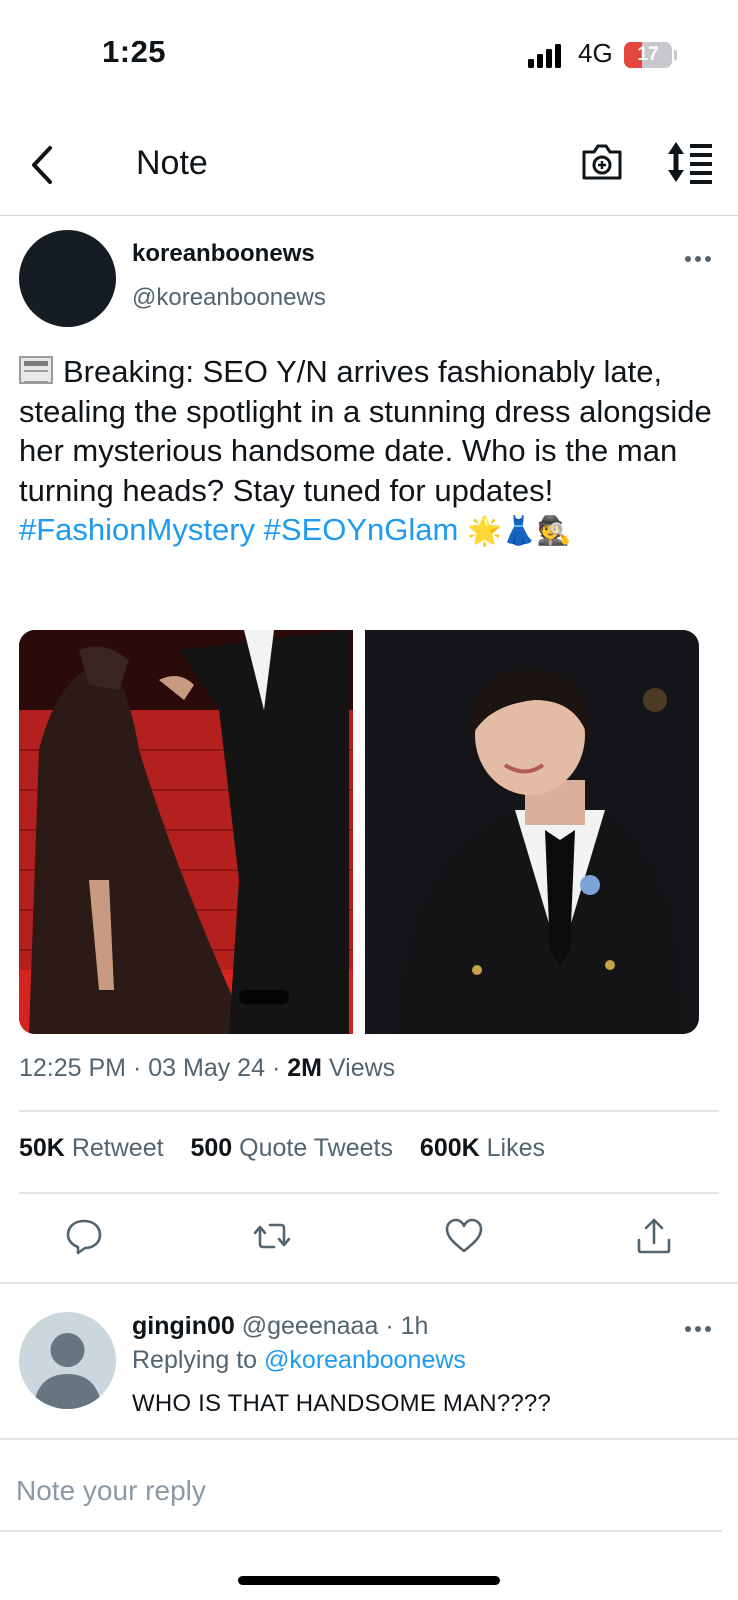 The height and width of the screenshot is (1600, 738). What do you see at coordinates (67, 278) in the screenshot?
I see `author-avatar` at bounding box center [67, 278].